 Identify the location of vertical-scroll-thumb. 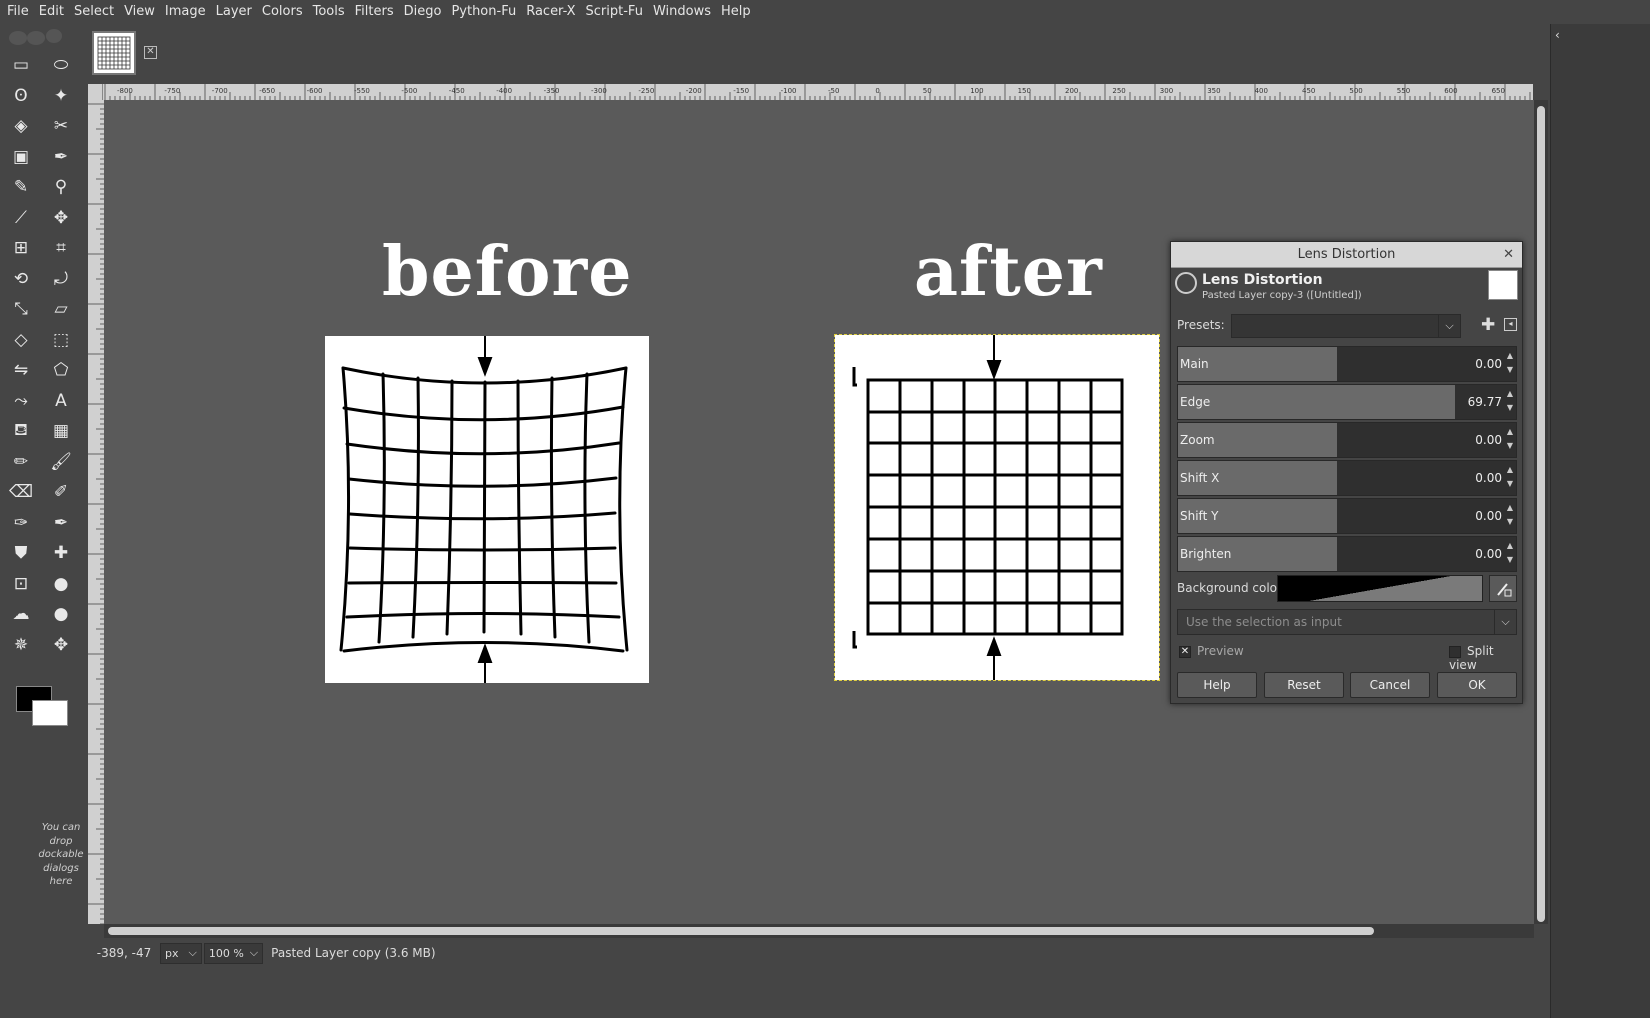
(1541, 514).